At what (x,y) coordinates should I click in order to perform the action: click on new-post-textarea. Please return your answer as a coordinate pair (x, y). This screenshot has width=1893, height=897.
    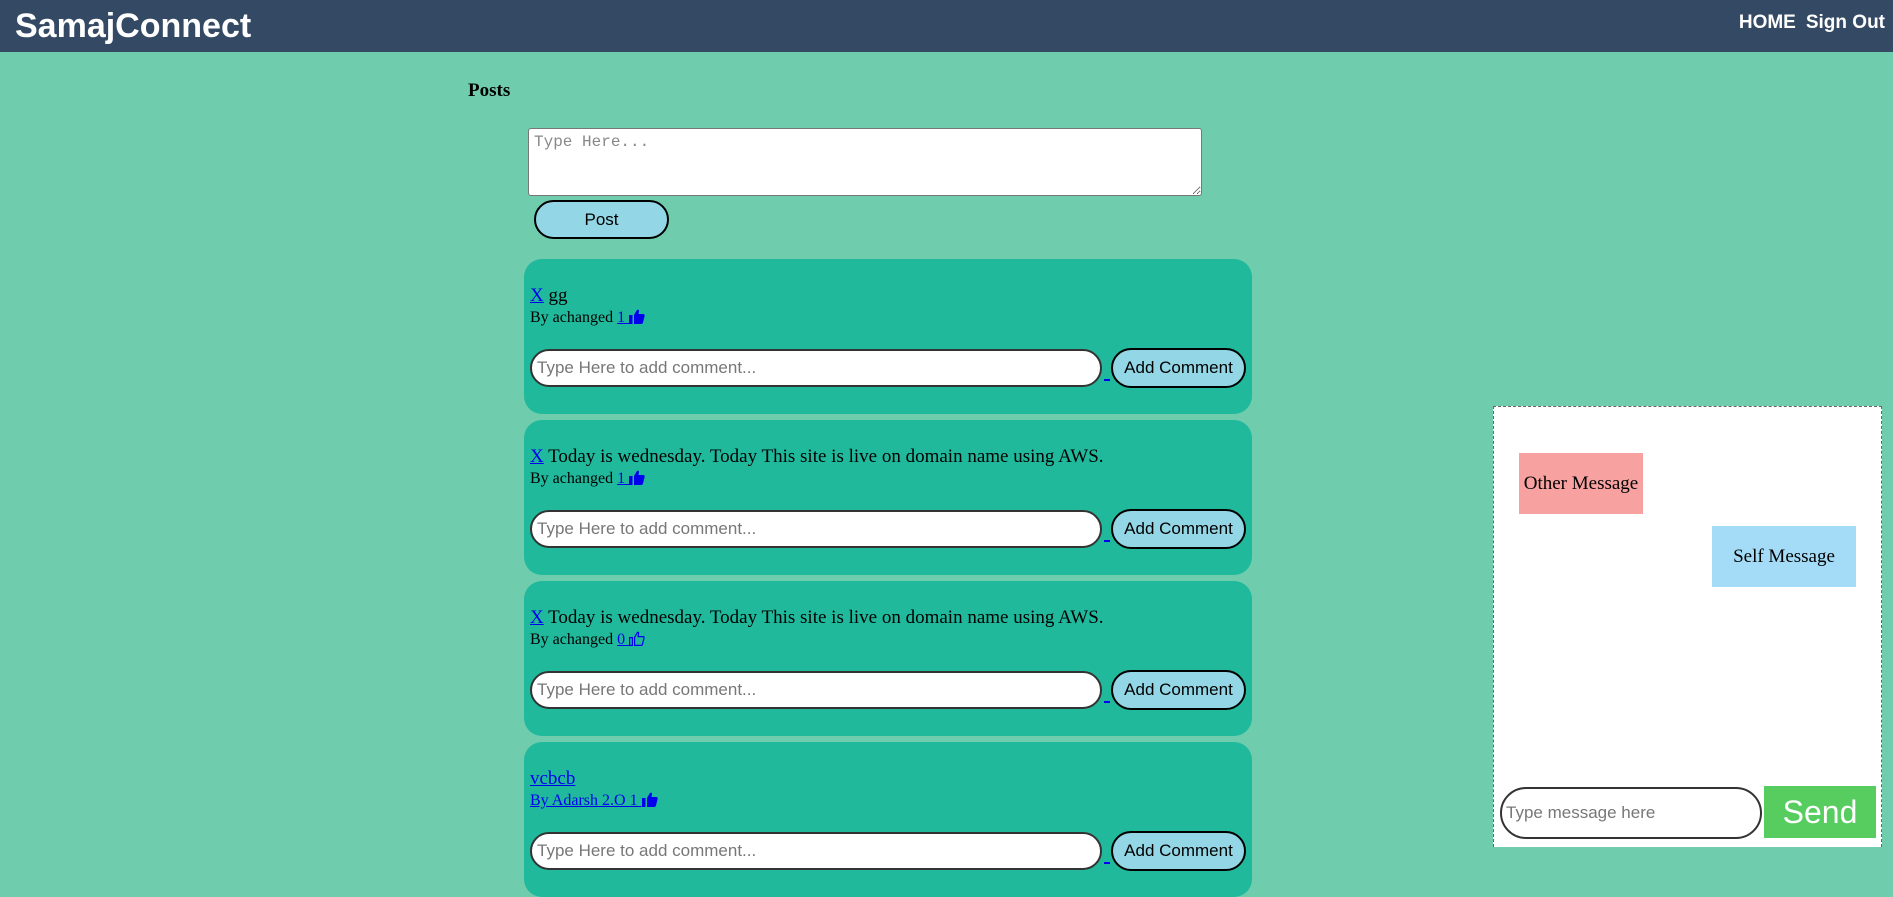
    Looking at the image, I should click on (865, 162).